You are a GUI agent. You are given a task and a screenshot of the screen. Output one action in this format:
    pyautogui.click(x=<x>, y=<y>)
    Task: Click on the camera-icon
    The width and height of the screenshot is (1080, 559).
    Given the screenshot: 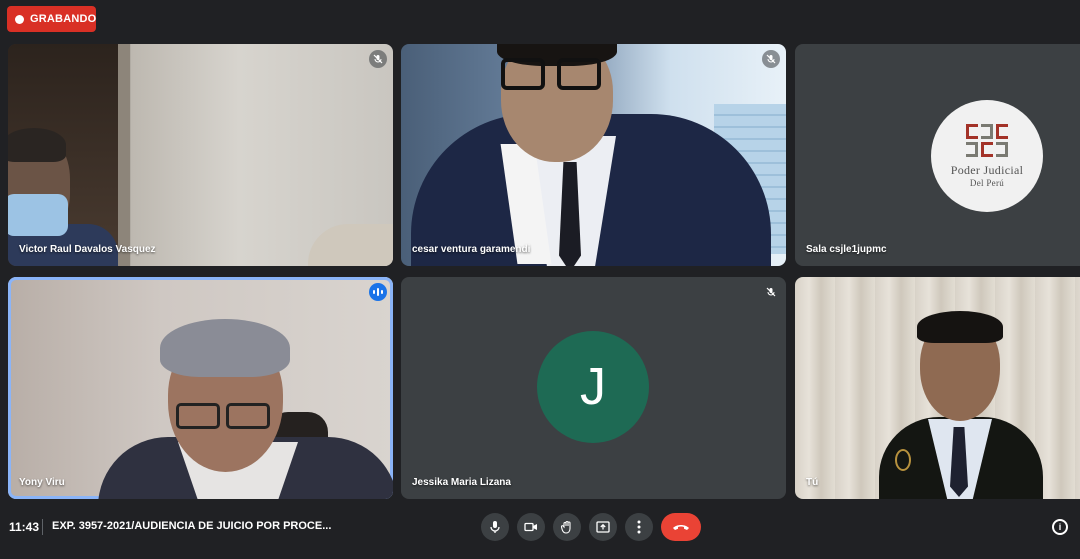 What is the action you would take?
    pyautogui.click(x=530, y=527)
    